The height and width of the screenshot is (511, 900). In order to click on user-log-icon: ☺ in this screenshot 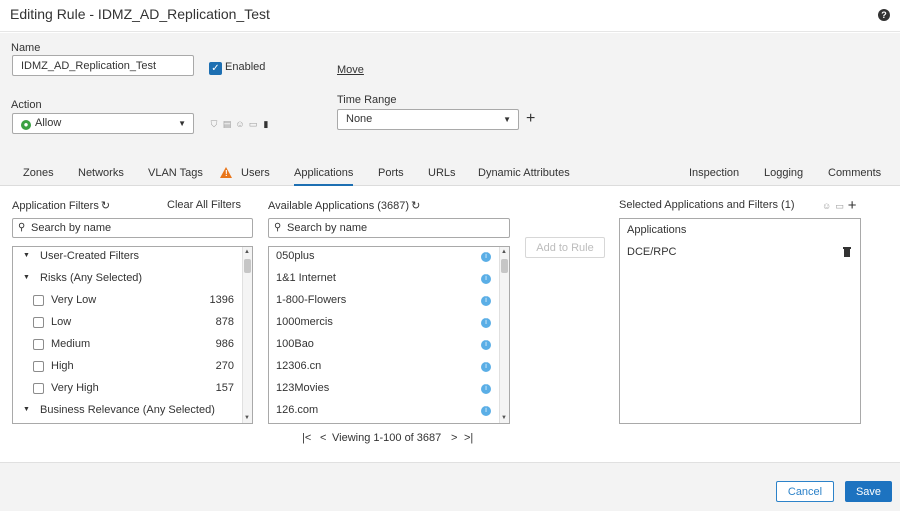, I will do `click(240, 124)`.